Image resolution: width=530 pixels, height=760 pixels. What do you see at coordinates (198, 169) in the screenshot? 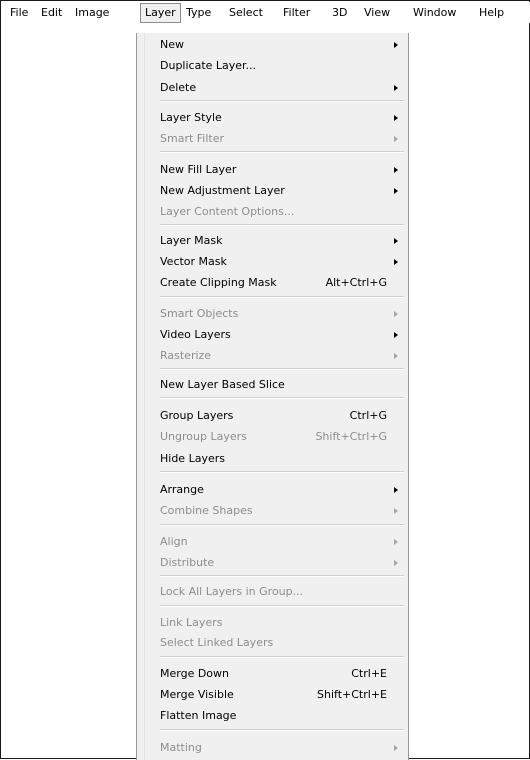
I see `menu-item-label: New Fill Layer` at bounding box center [198, 169].